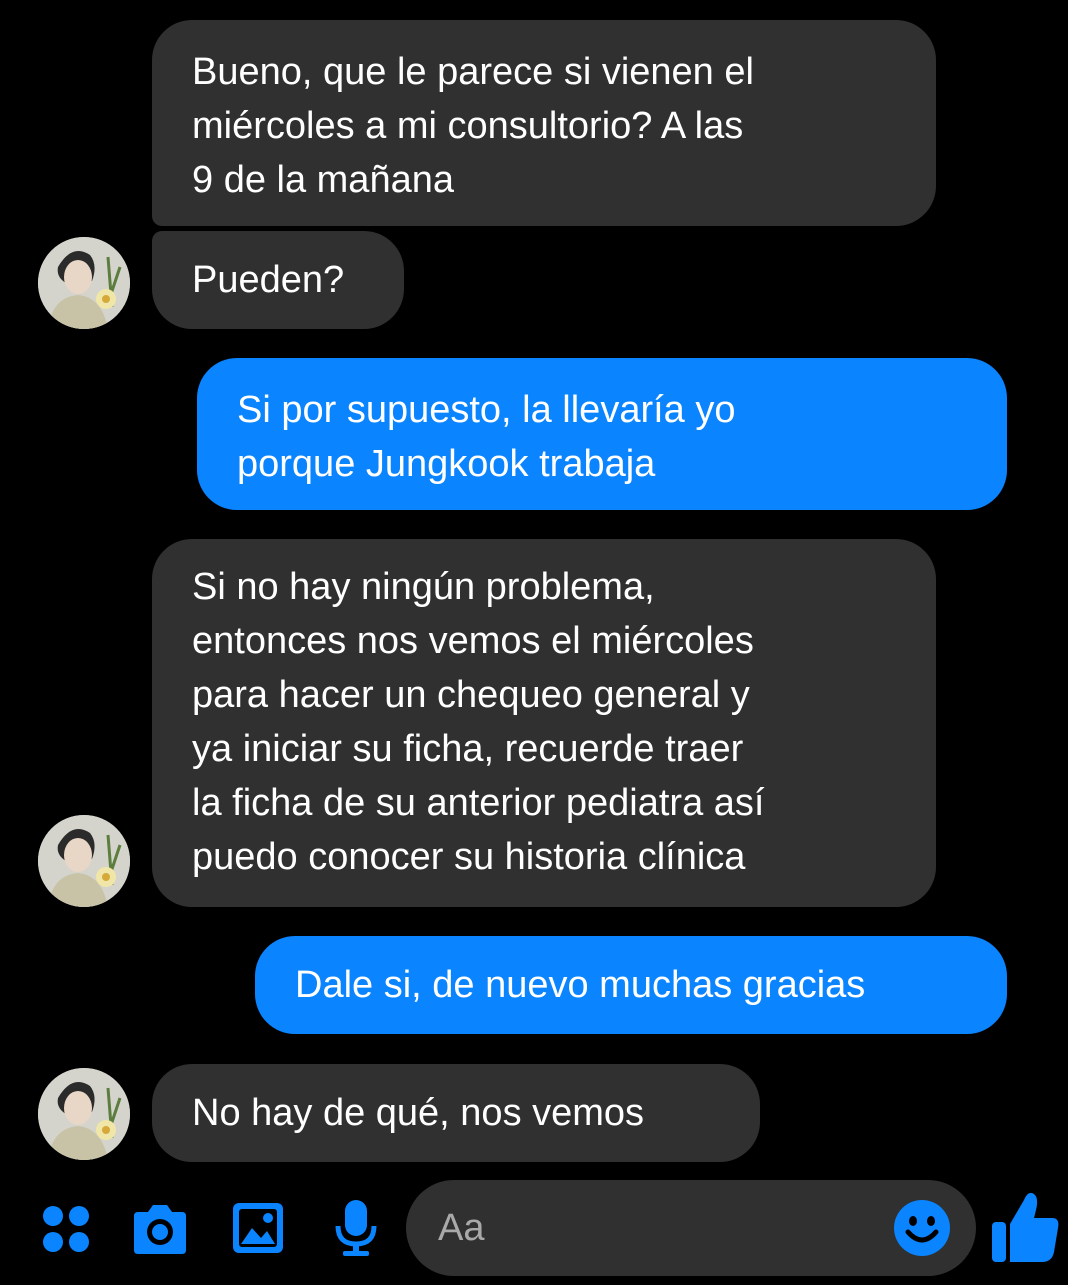  I want to click on emoji-icon, so click(922, 1228).